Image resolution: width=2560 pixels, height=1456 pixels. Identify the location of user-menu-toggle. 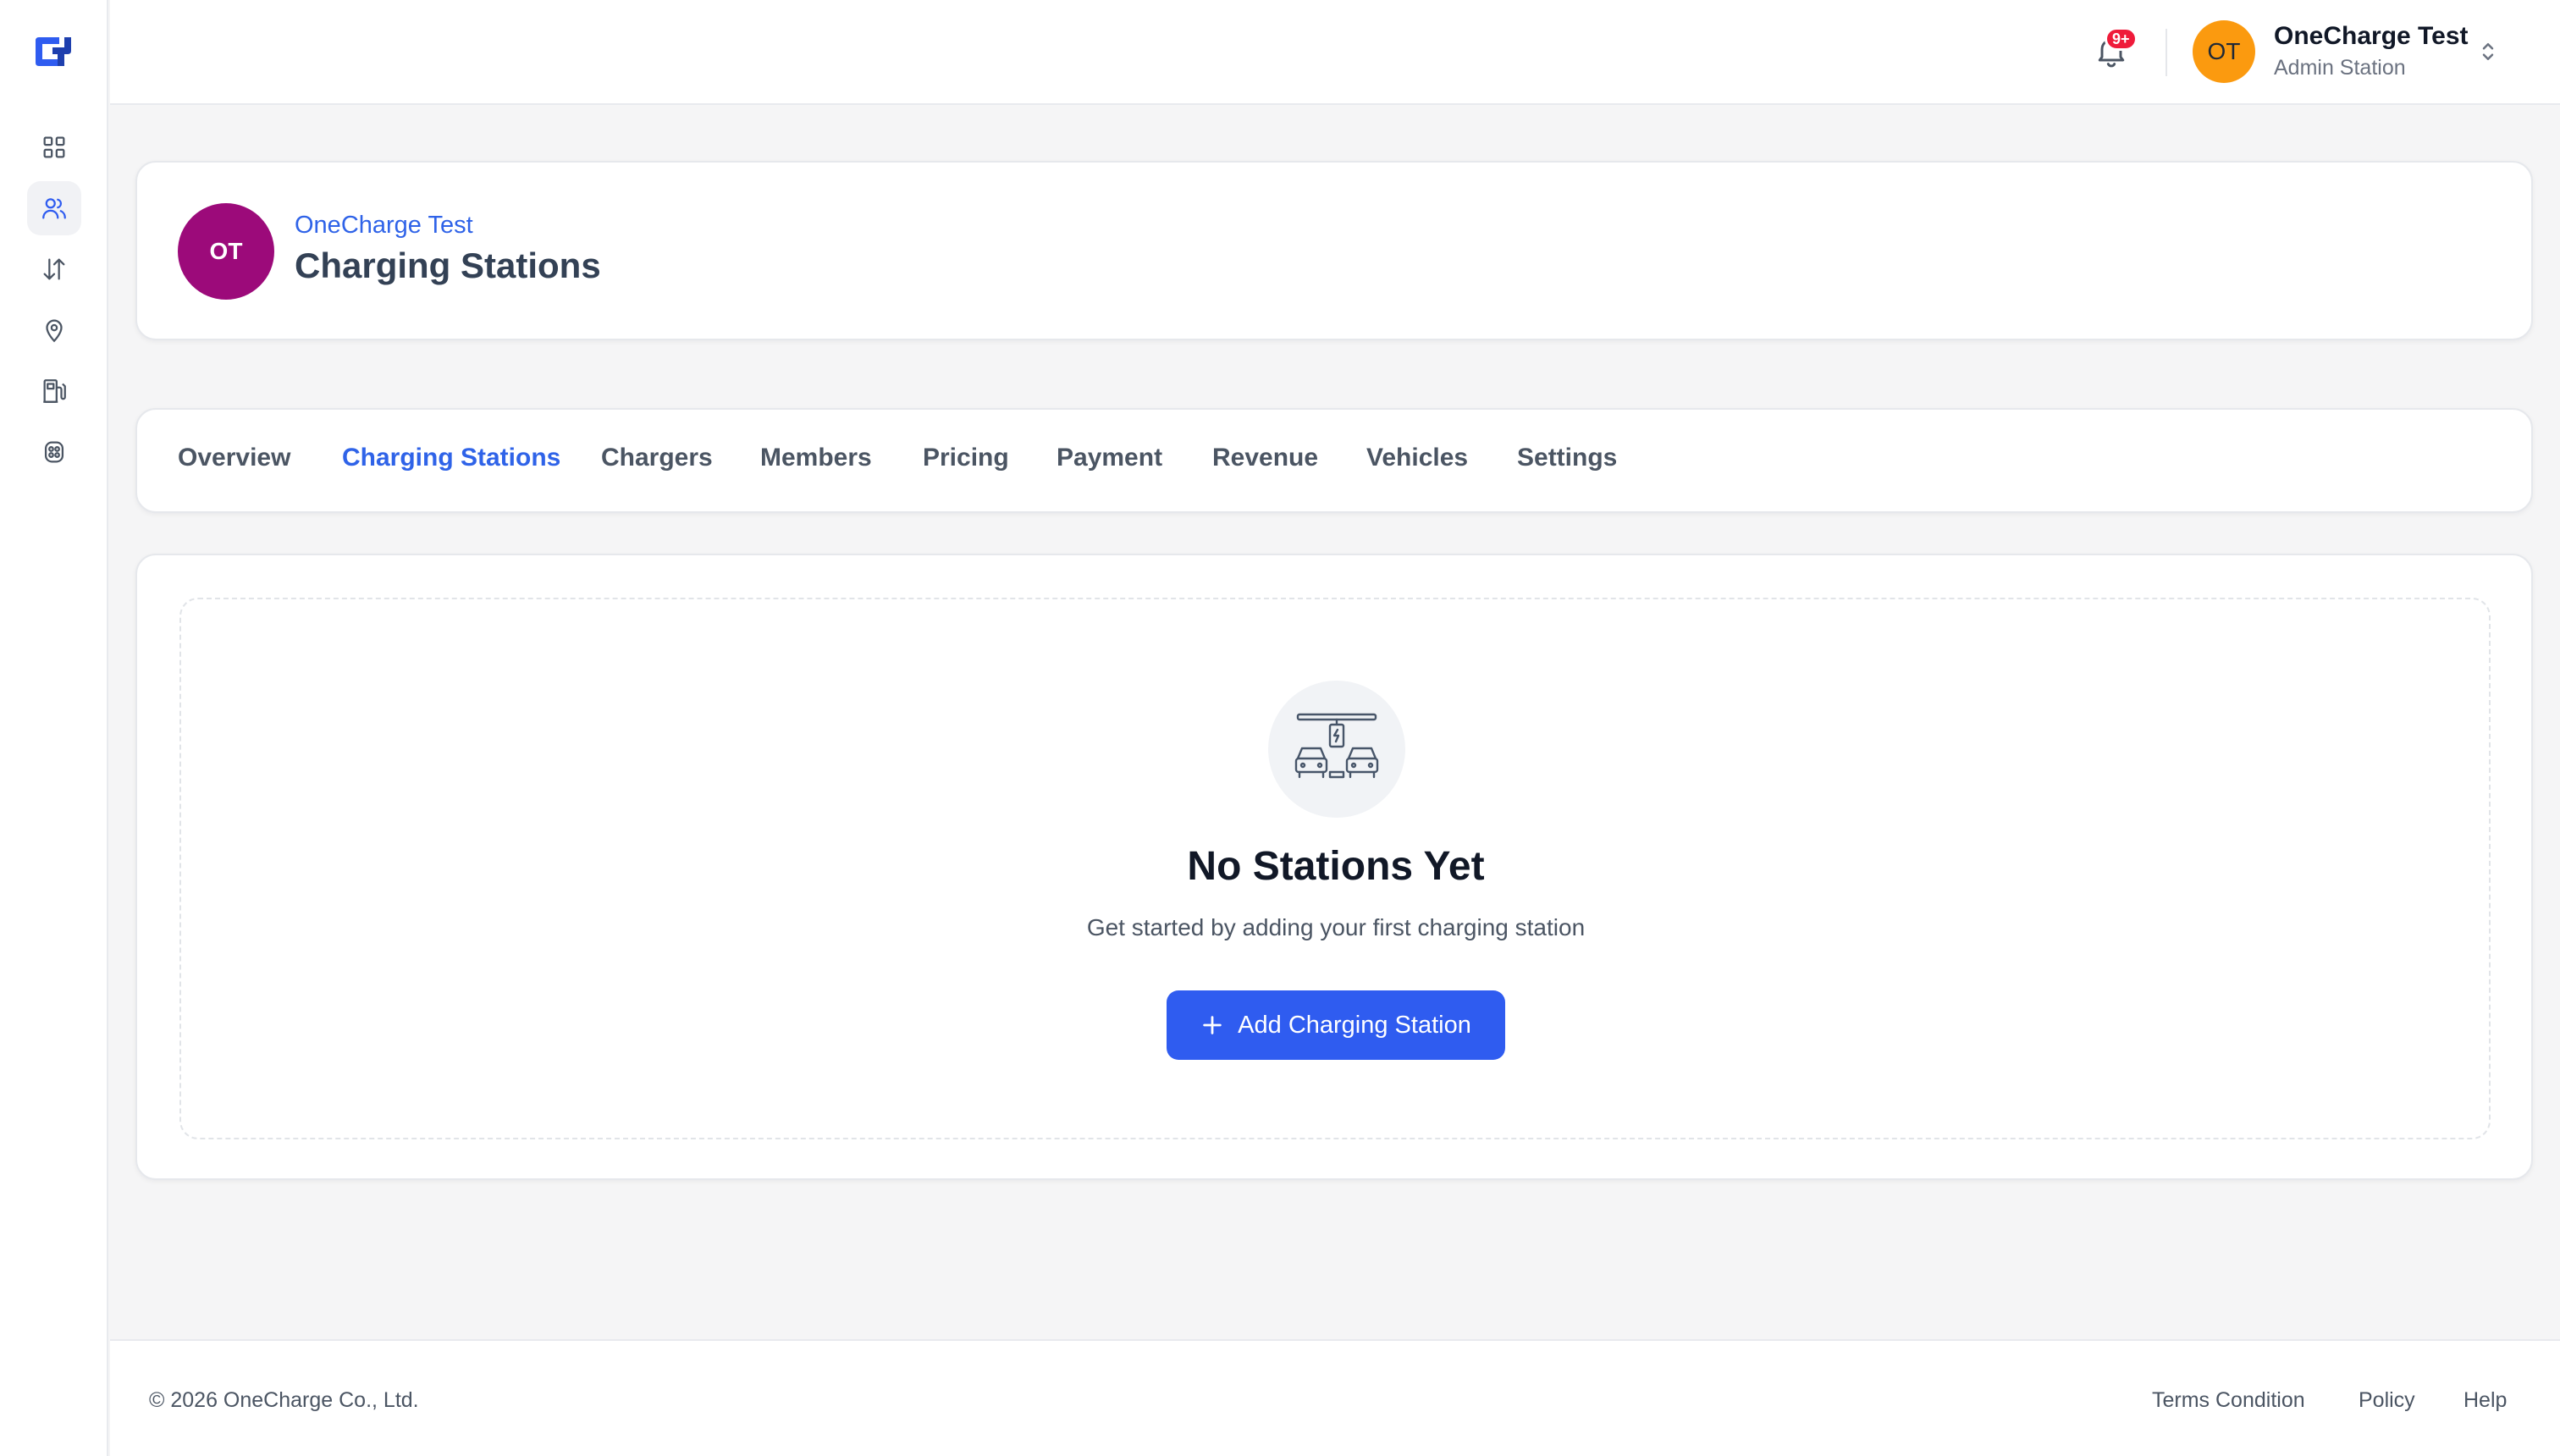
(2488, 51).